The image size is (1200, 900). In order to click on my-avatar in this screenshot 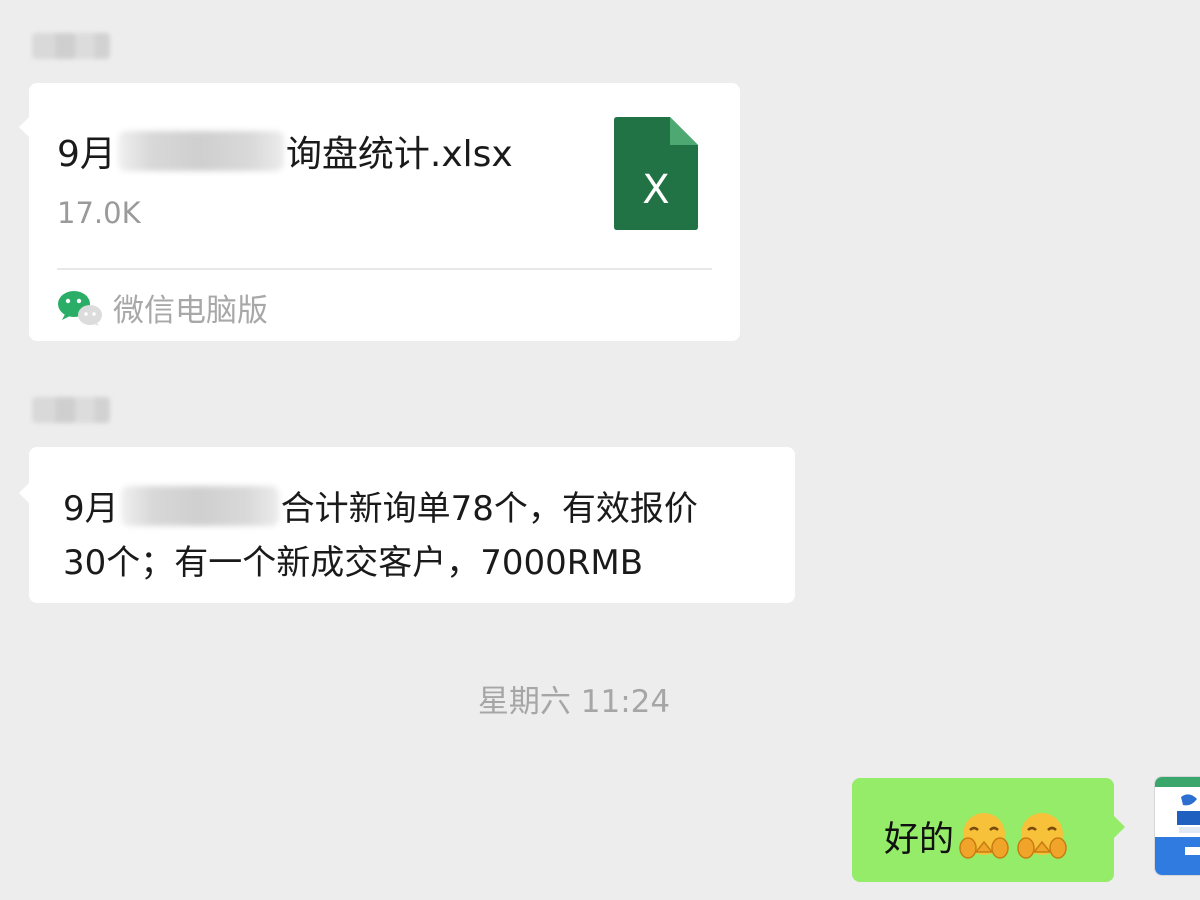, I will do `click(1177, 826)`.